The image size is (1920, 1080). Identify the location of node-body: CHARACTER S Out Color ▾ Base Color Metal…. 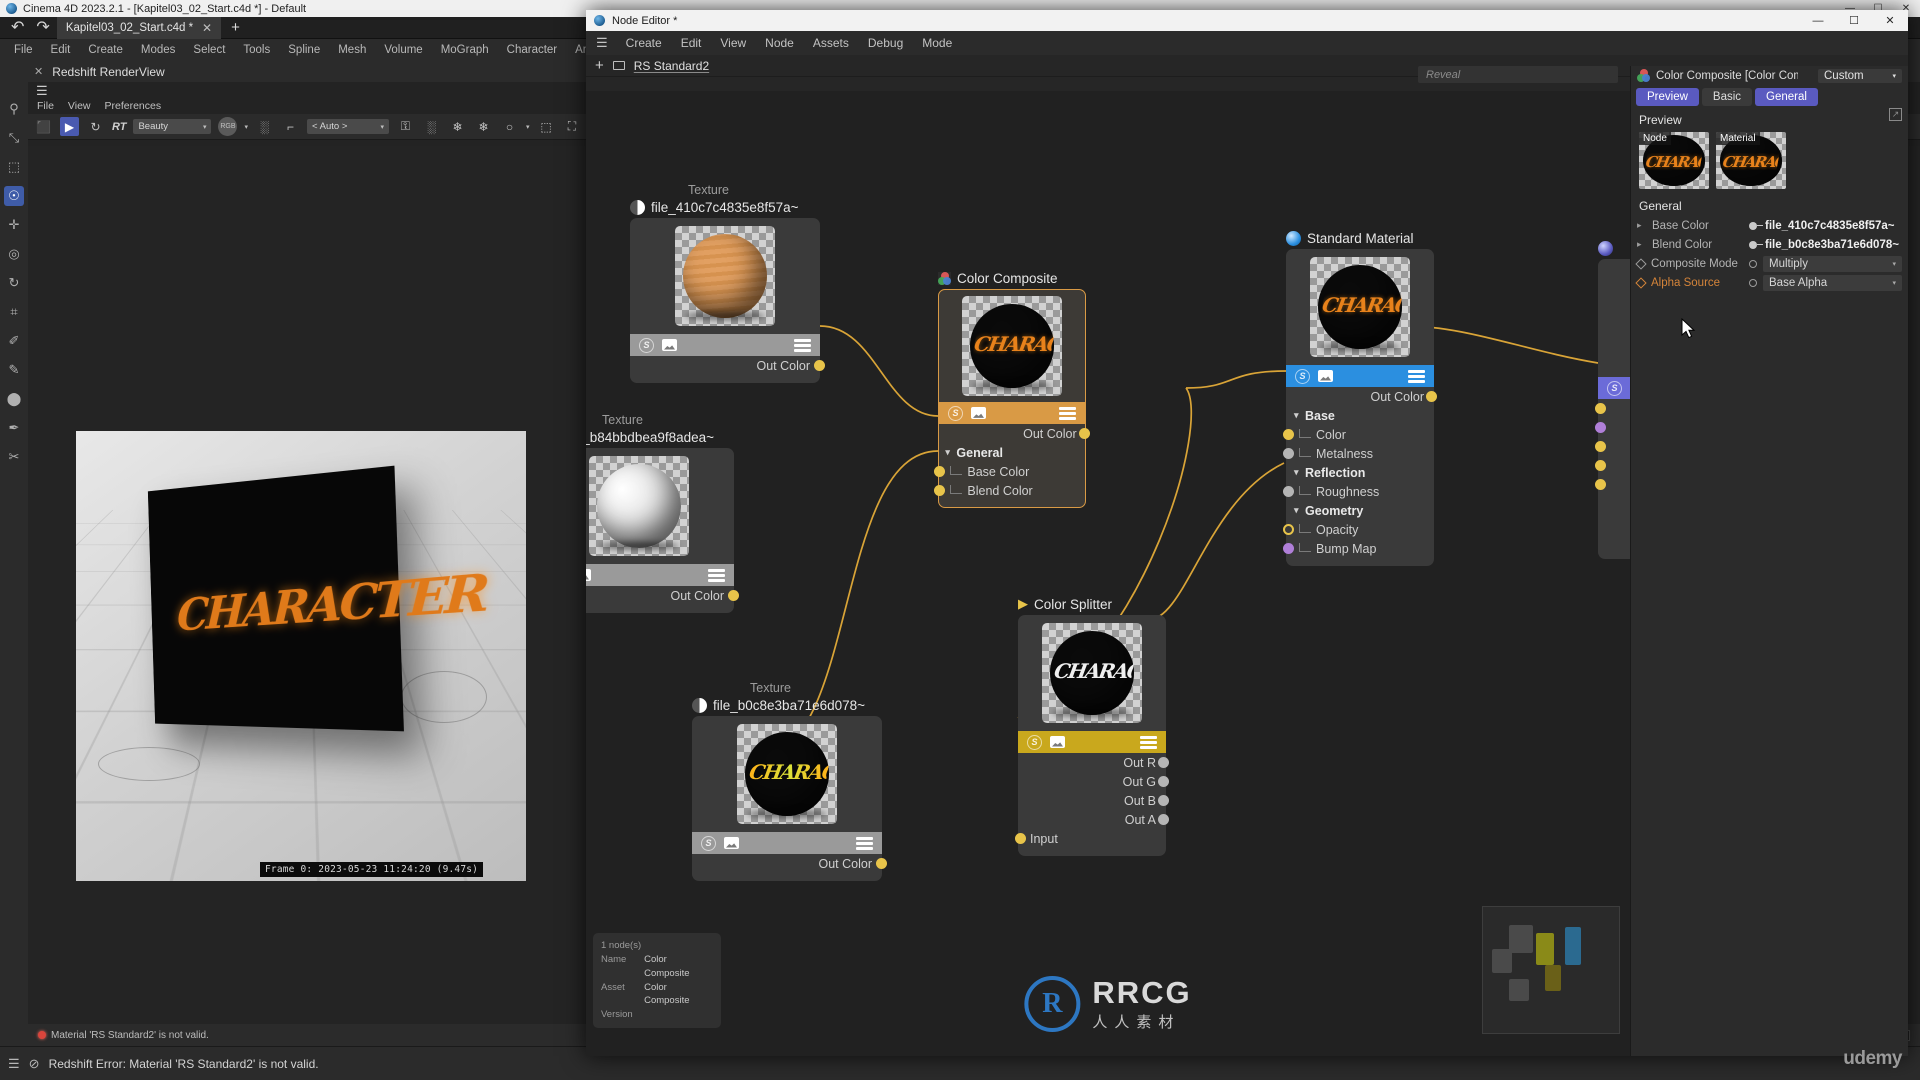
(1360, 407).